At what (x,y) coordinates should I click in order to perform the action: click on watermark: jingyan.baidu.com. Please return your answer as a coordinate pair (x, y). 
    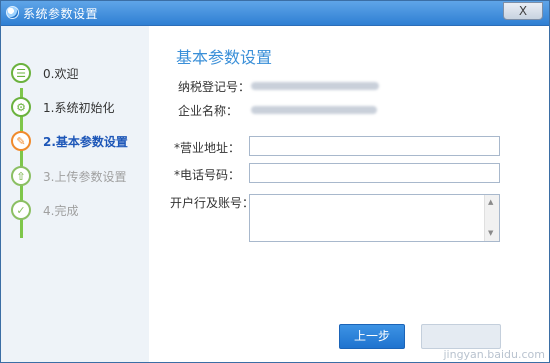
    Looking at the image, I should click on (494, 354).